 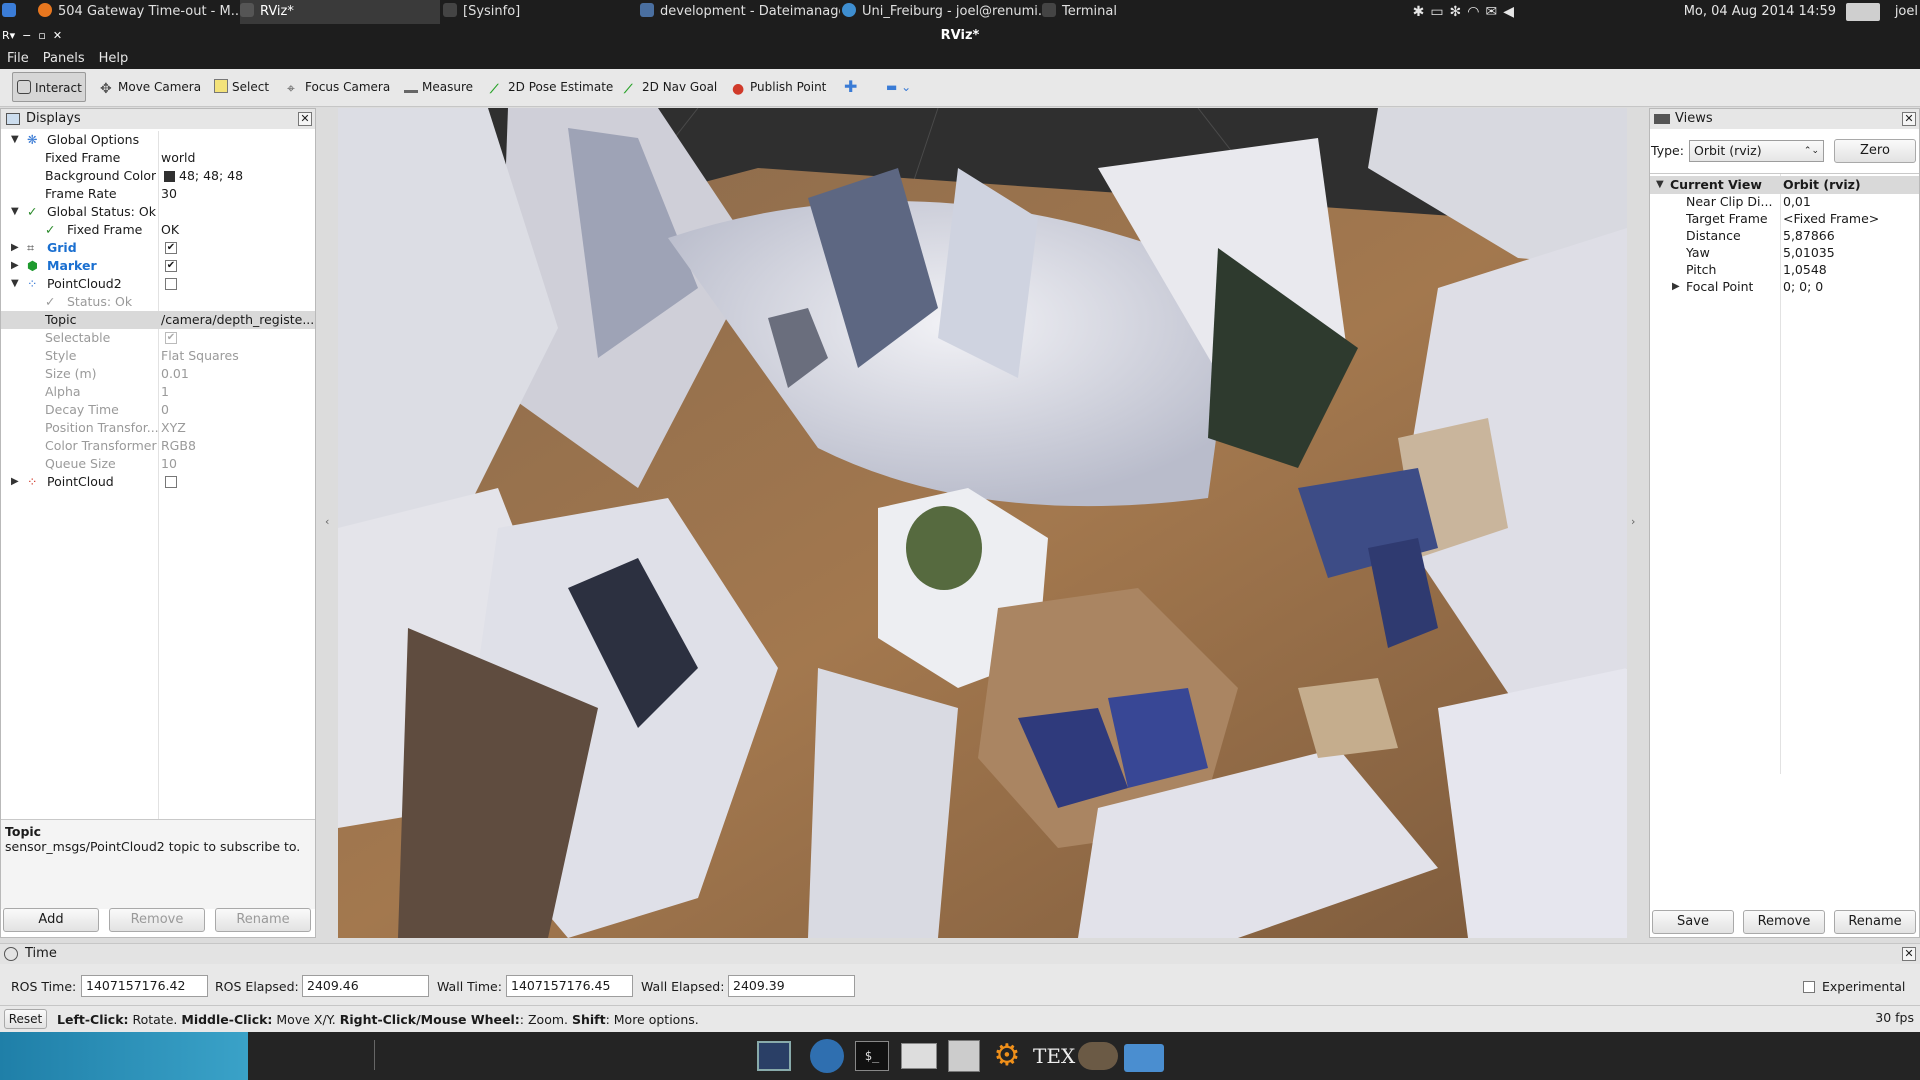 What do you see at coordinates (1784, 253) in the screenshot?
I see `tree-row-yaw: Yaw 5,01035` at bounding box center [1784, 253].